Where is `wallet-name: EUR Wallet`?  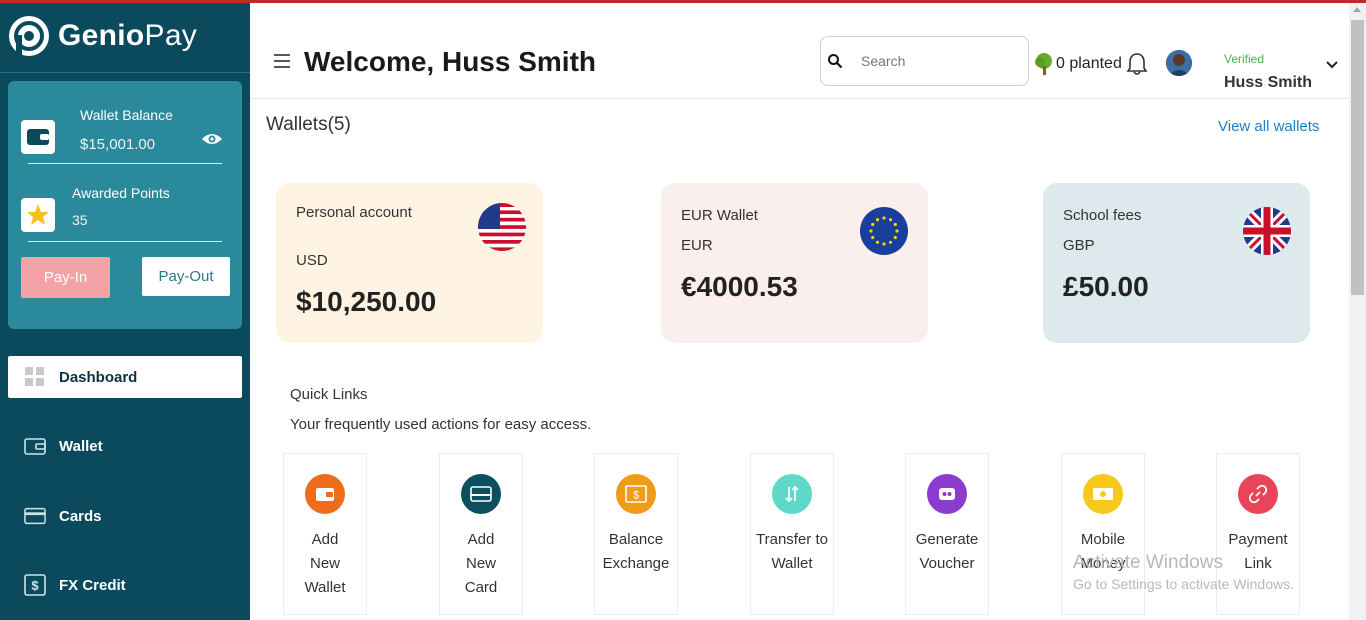 wallet-name: EUR Wallet is located at coordinates (719, 215).